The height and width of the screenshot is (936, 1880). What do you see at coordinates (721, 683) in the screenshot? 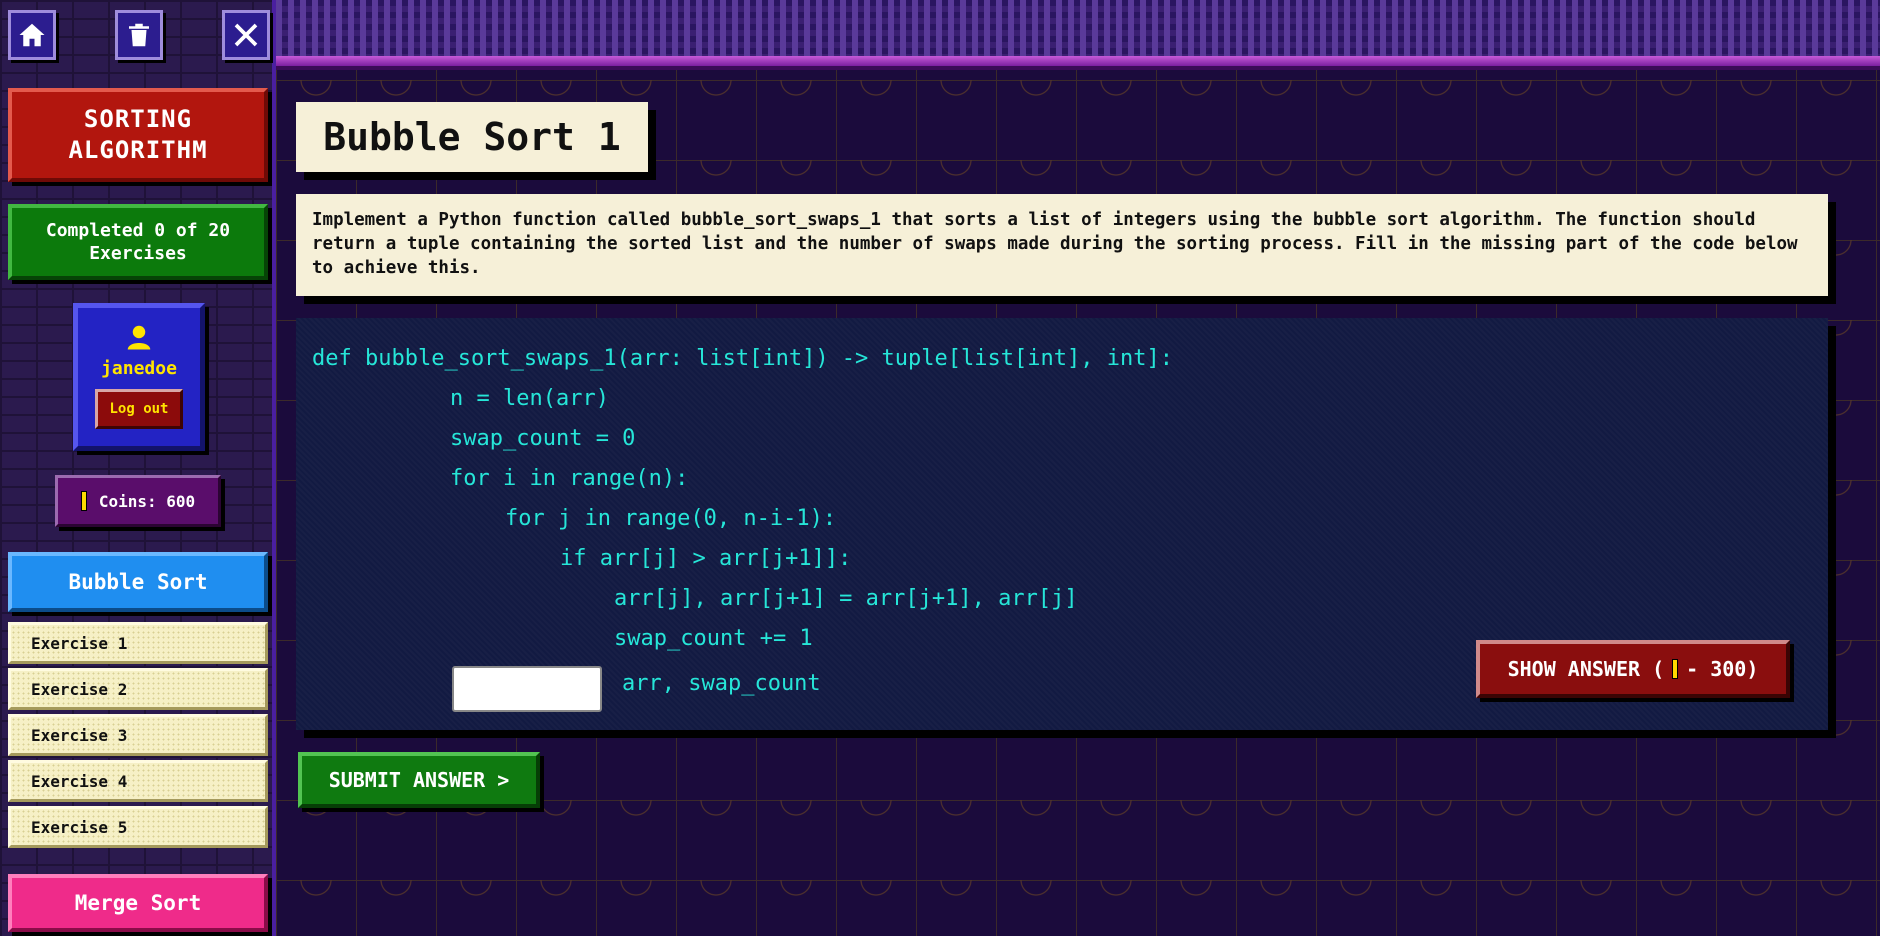
I see `code-line-9: arr, swap_count` at bounding box center [721, 683].